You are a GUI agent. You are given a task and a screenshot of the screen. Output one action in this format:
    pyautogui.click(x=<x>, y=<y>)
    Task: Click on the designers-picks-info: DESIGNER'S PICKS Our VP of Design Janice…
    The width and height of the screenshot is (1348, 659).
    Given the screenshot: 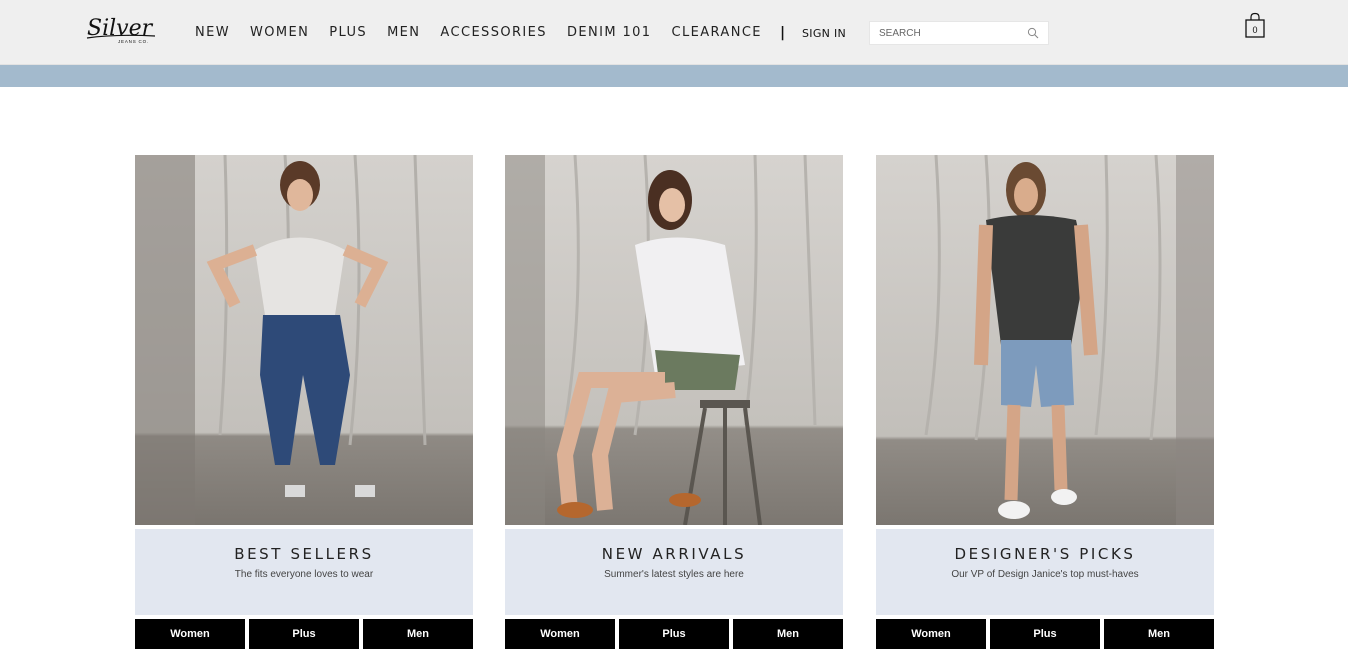 What is the action you would take?
    pyautogui.click(x=1045, y=572)
    